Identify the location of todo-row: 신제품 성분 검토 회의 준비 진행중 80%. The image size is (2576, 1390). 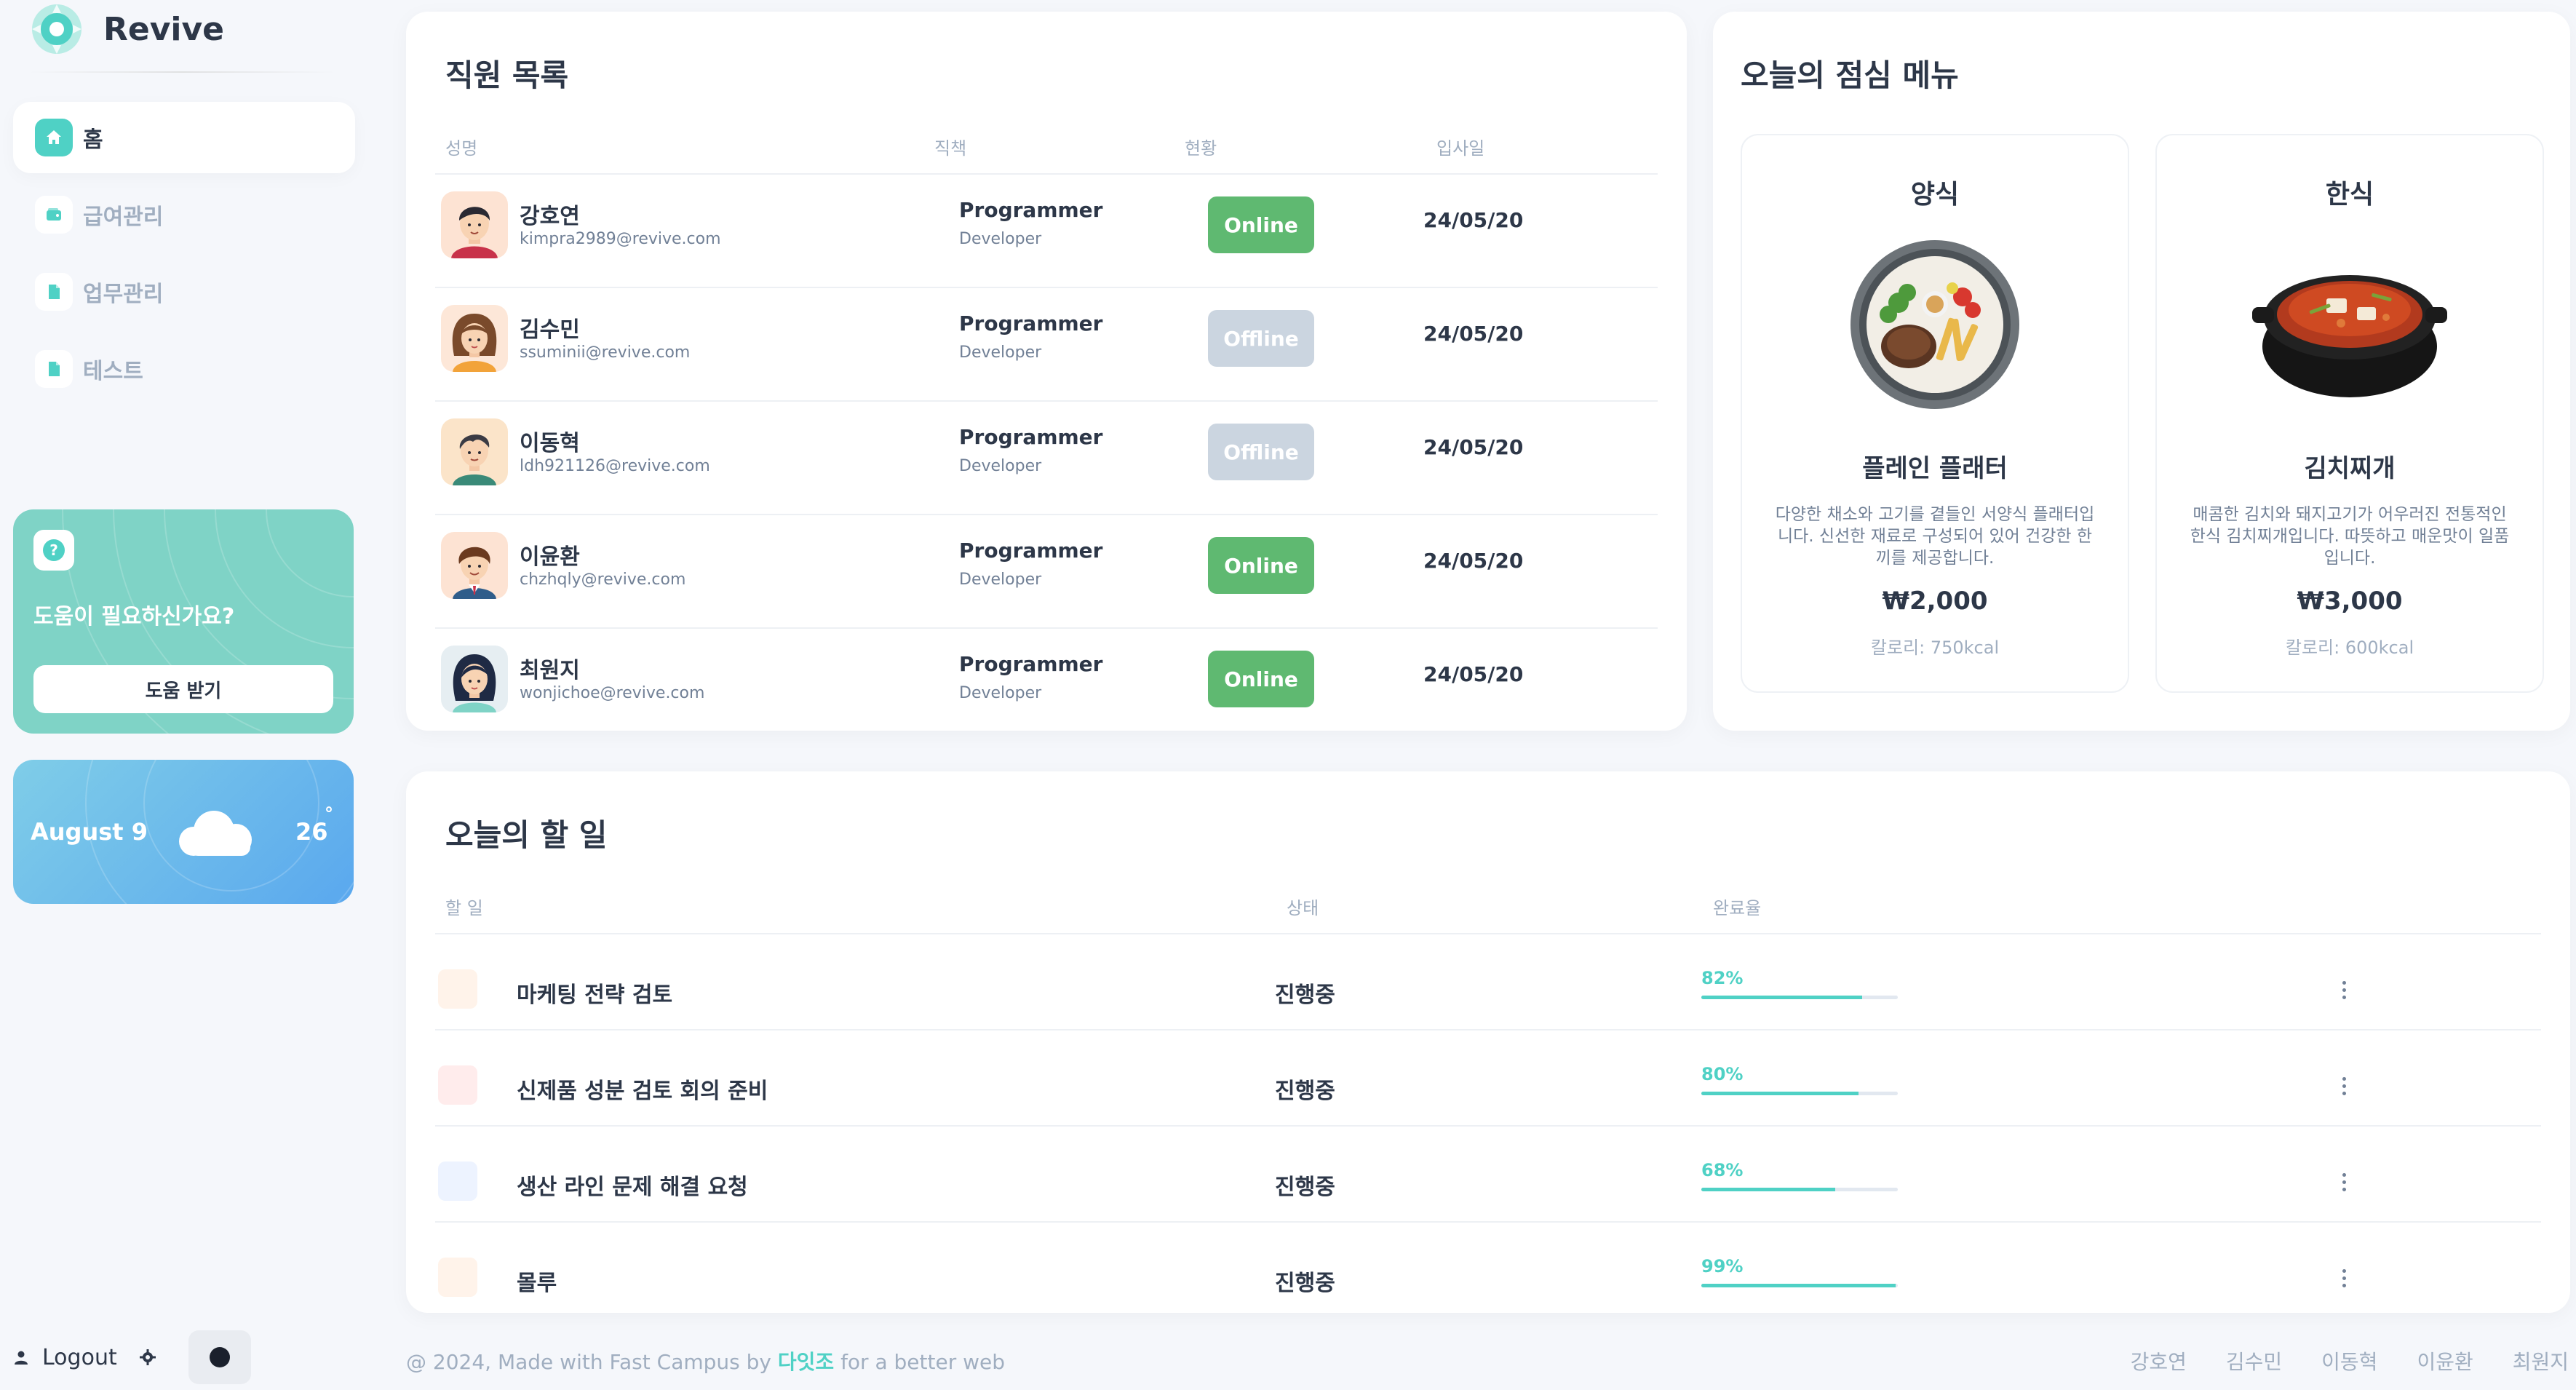
(1490, 1087).